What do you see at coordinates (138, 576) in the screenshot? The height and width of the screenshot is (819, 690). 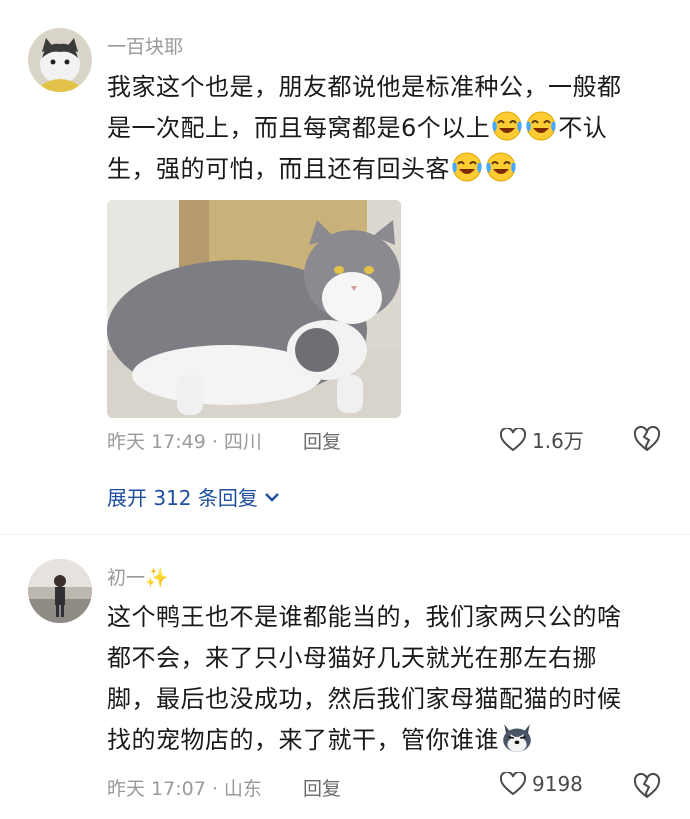 I see `username: 初一✨` at bounding box center [138, 576].